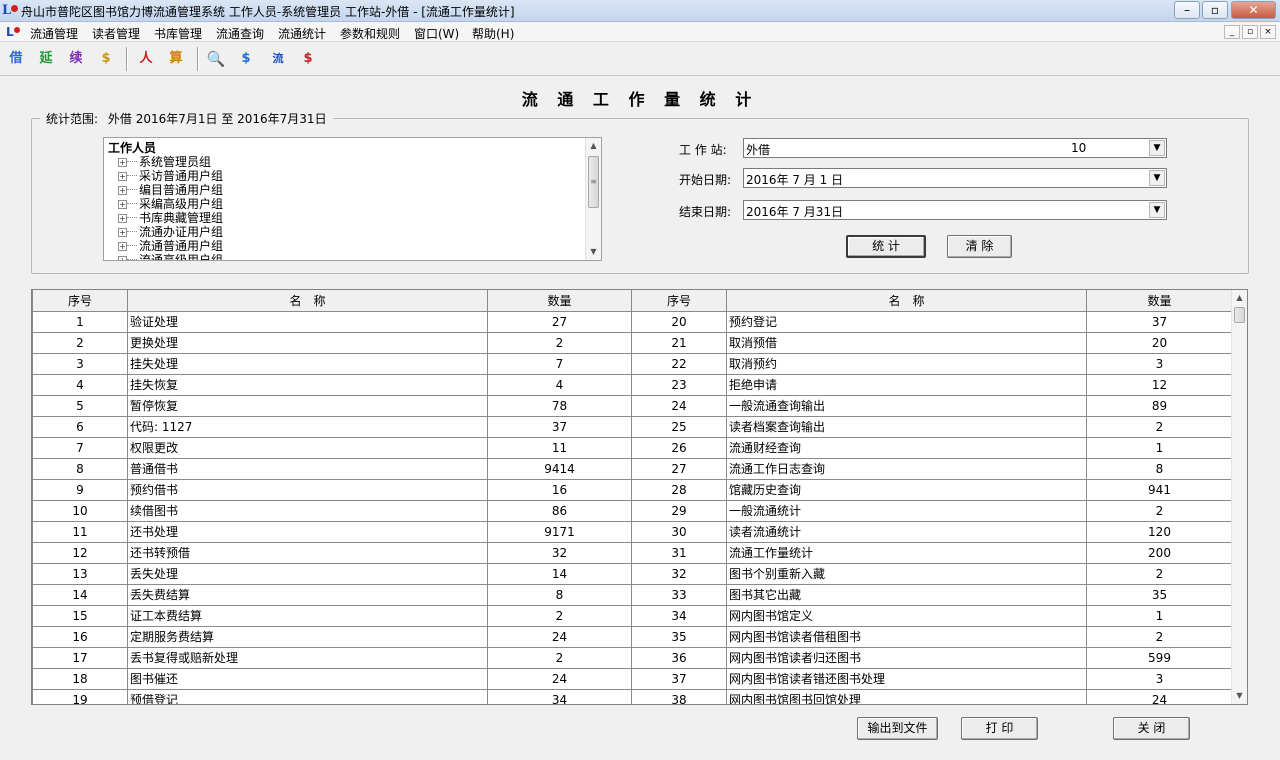  Describe the element at coordinates (955, 148) in the screenshot. I see `workstation-select: 外借 10 ▼` at that location.